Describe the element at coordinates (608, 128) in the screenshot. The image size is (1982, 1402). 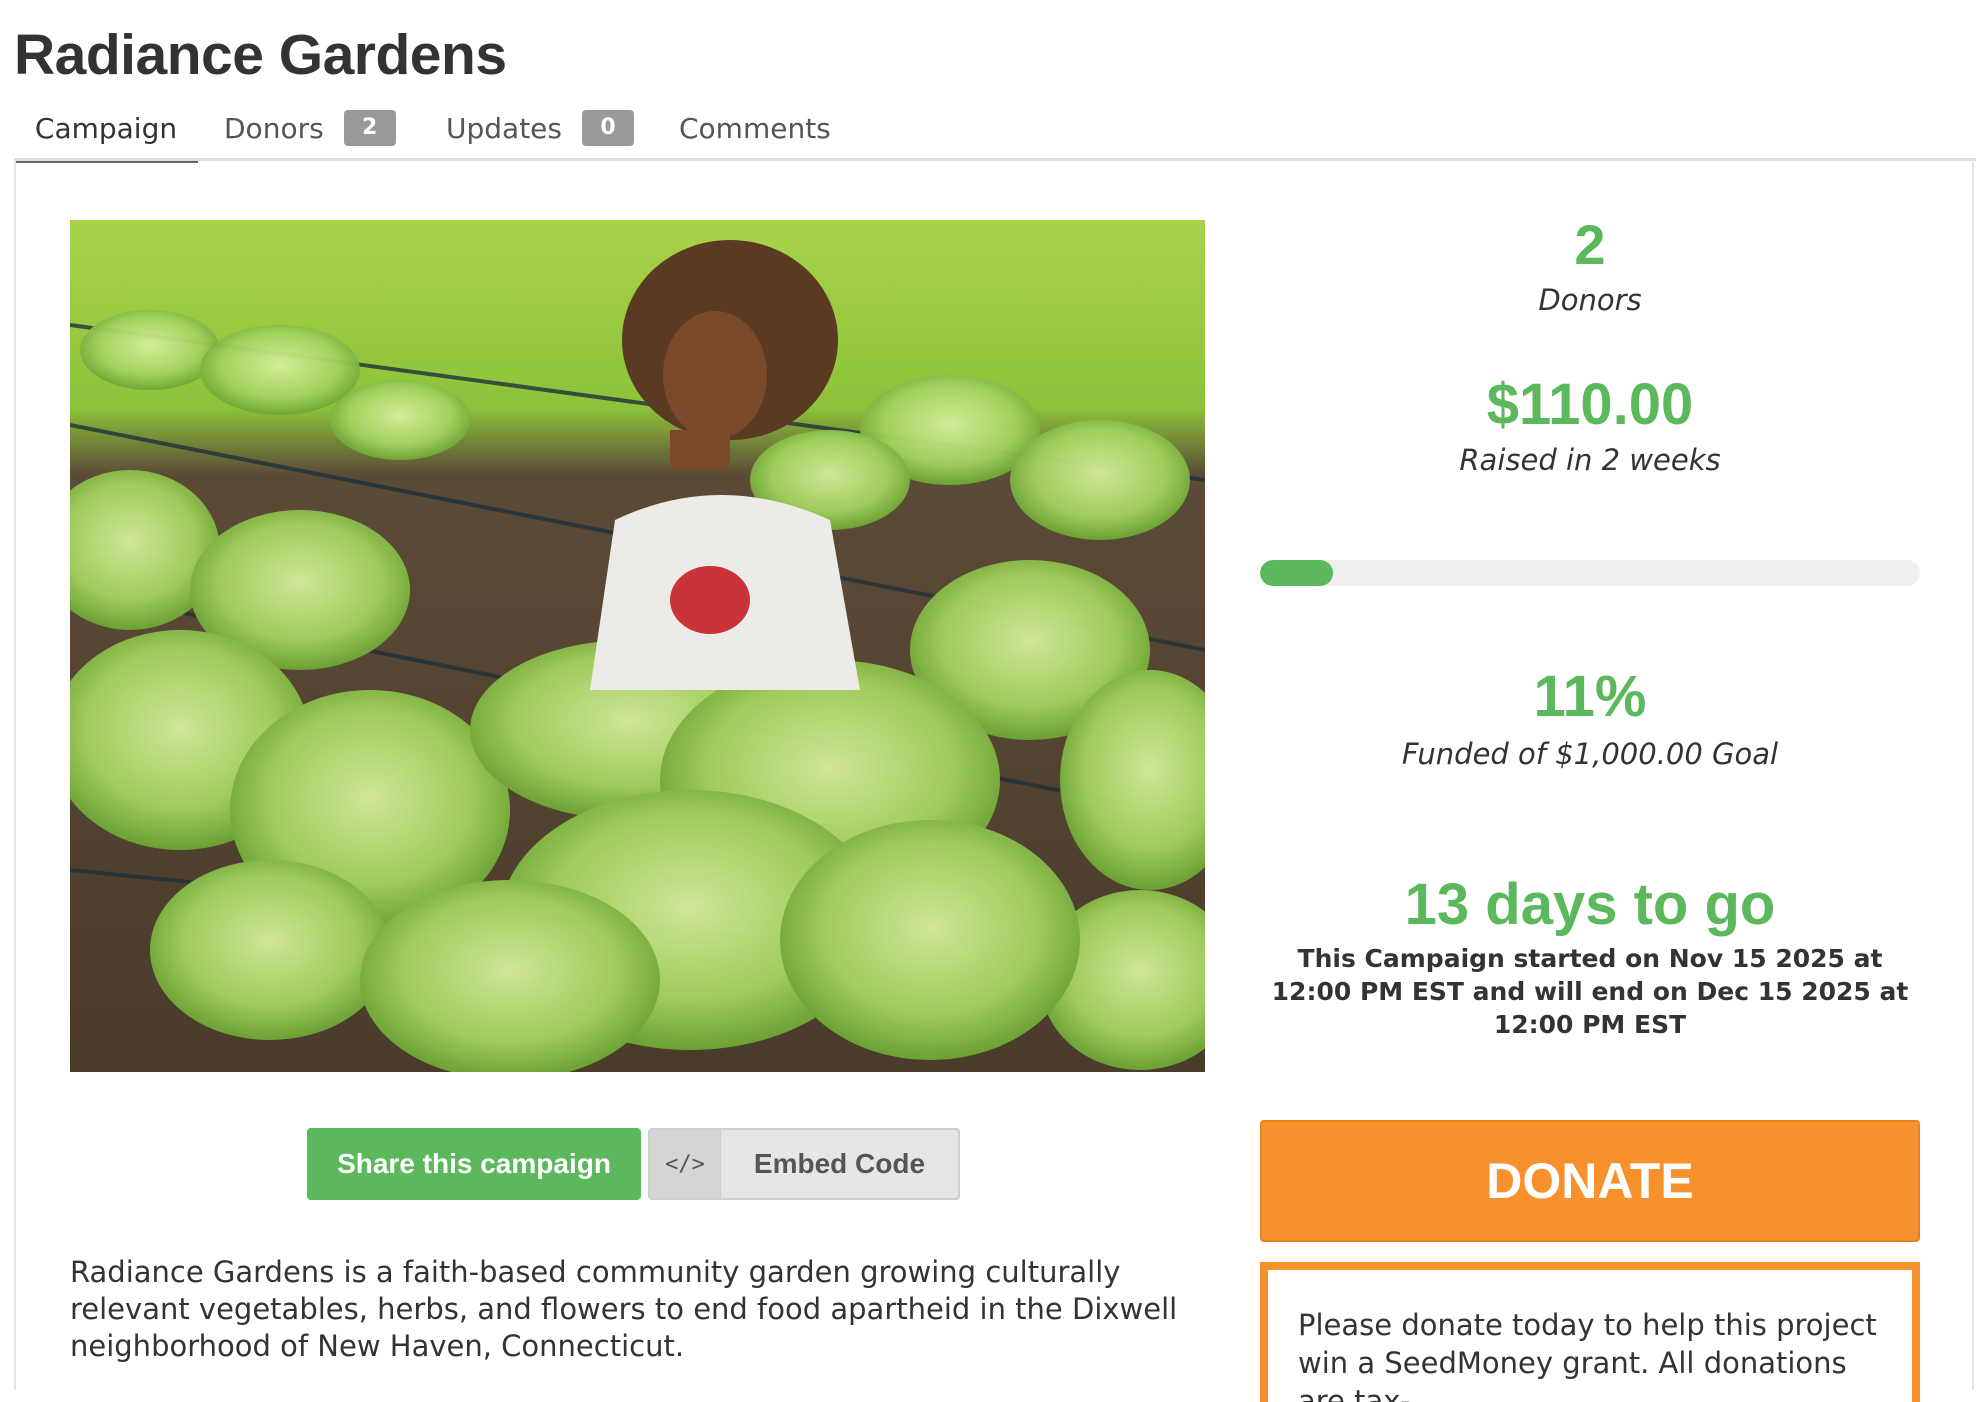
I see `count-badge: 0` at that location.